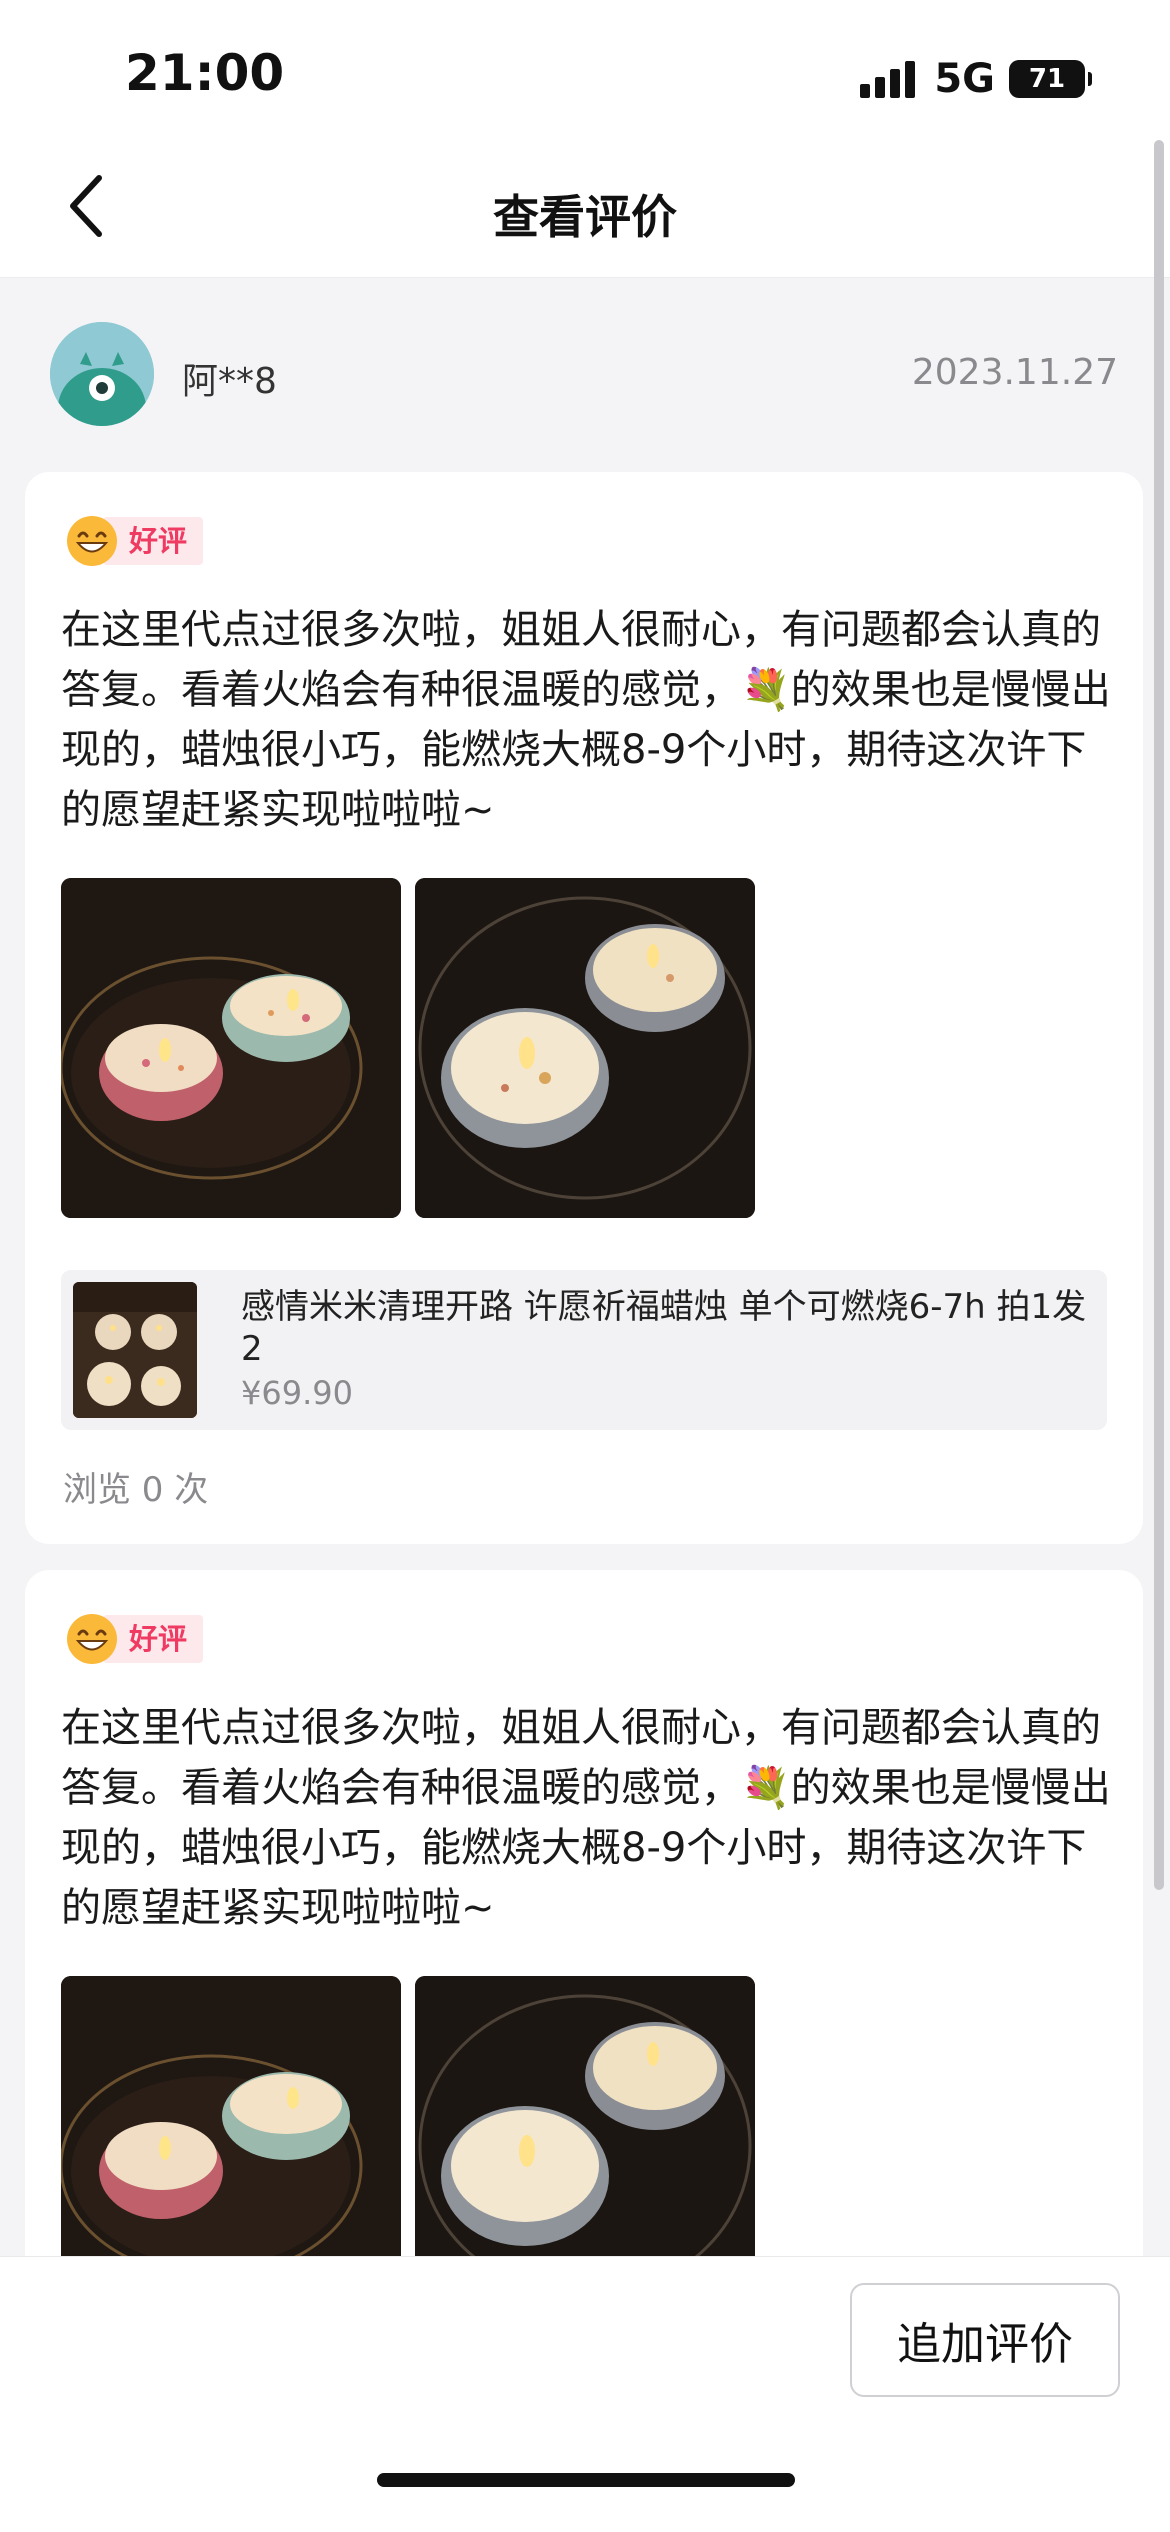  Describe the element at coordinates (964, 79) in the screenshot. I see `network-type: 5G` at that location.